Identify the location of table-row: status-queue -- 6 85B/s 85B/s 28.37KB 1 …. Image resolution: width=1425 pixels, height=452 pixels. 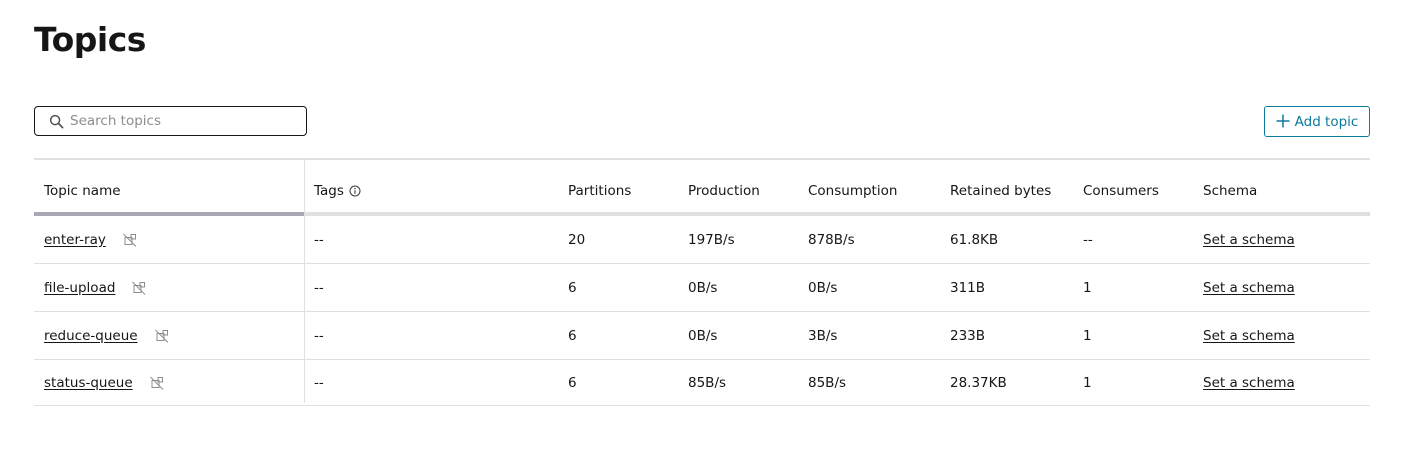
(702, 383).